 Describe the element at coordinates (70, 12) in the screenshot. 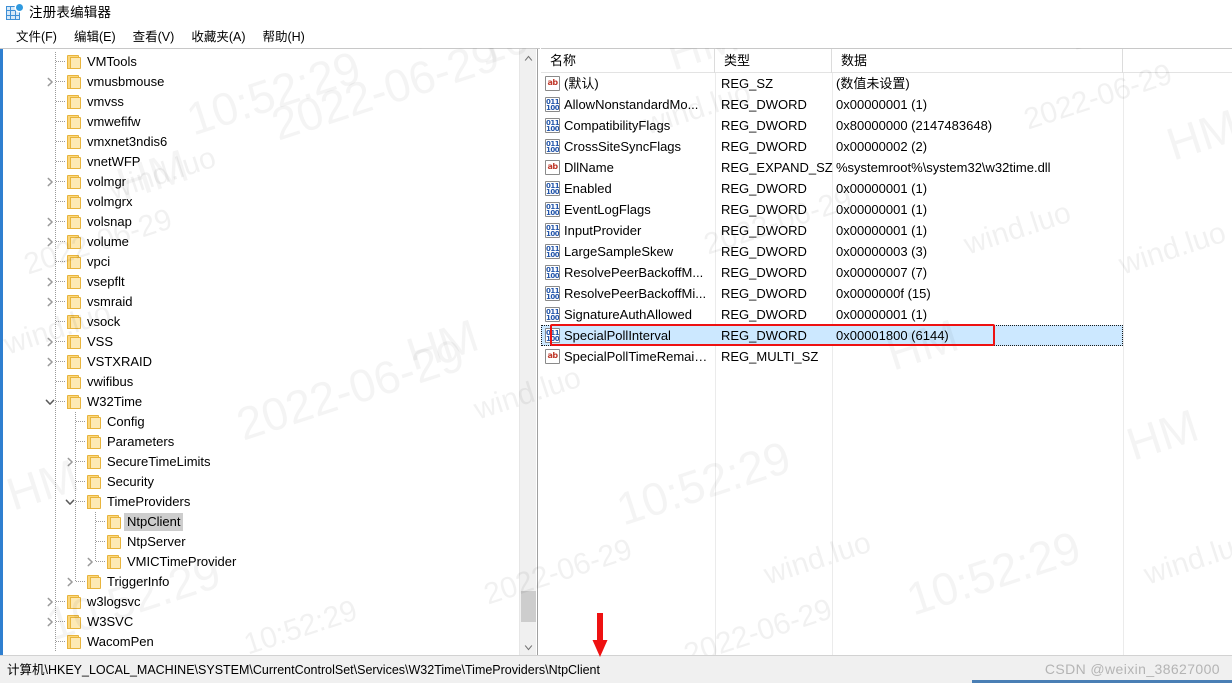

I see `window-title: 注册表编辑器` at that location.